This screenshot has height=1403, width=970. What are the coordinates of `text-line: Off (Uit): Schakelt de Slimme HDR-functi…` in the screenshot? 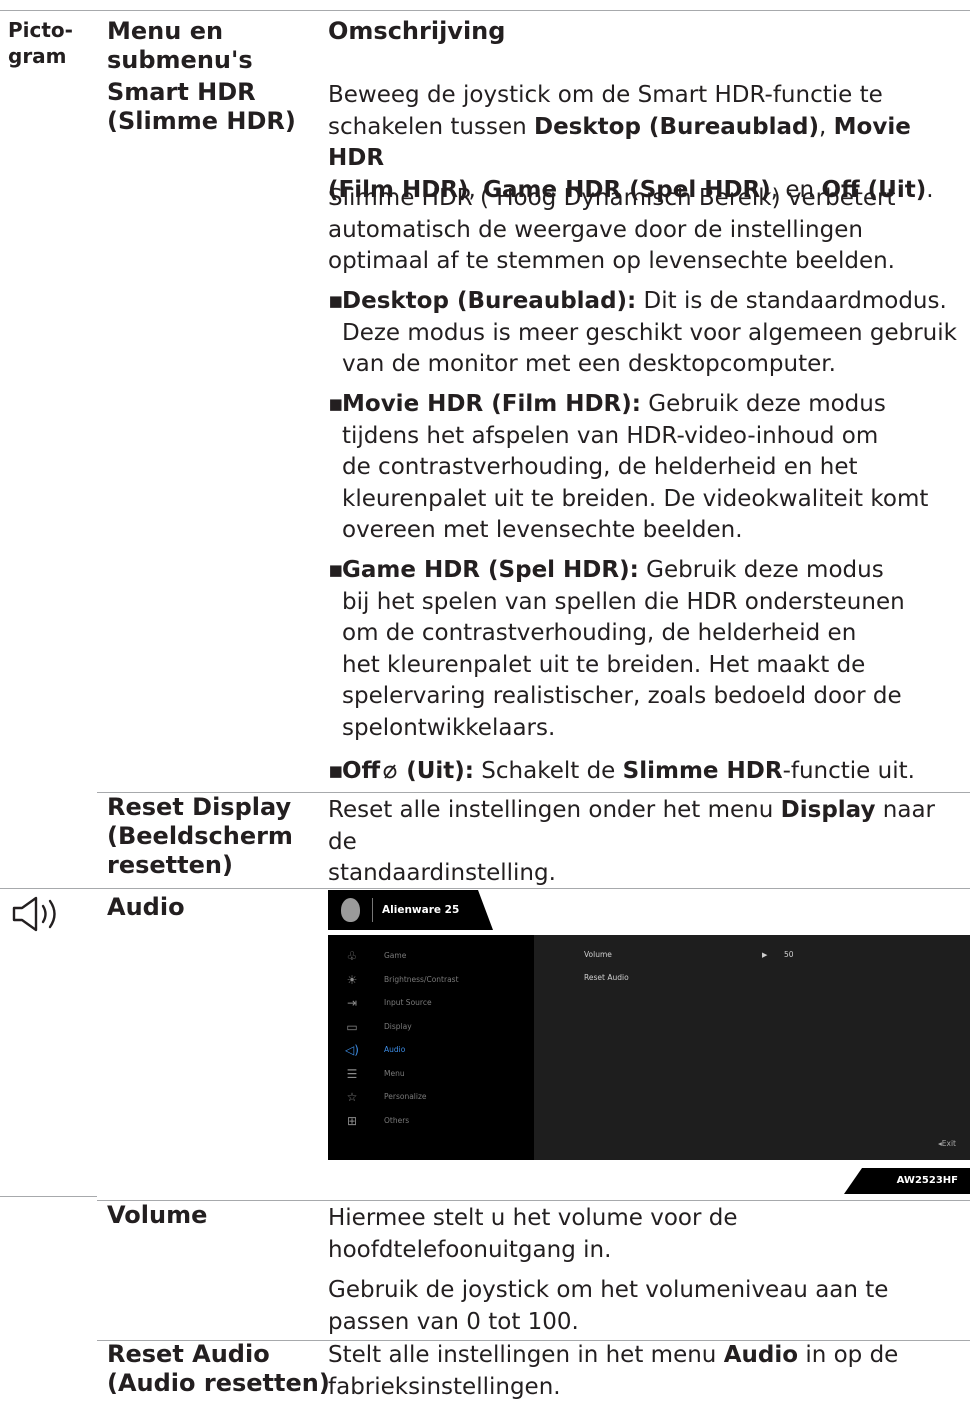 It's located at (628, 772).